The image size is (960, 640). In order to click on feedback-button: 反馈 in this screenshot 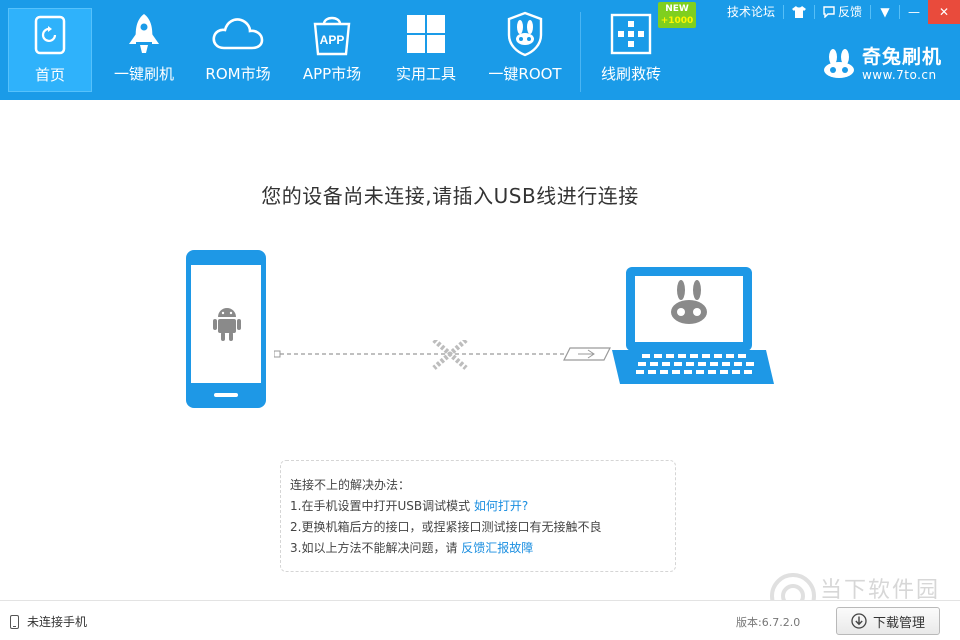, I will do `click(842, 12)`.